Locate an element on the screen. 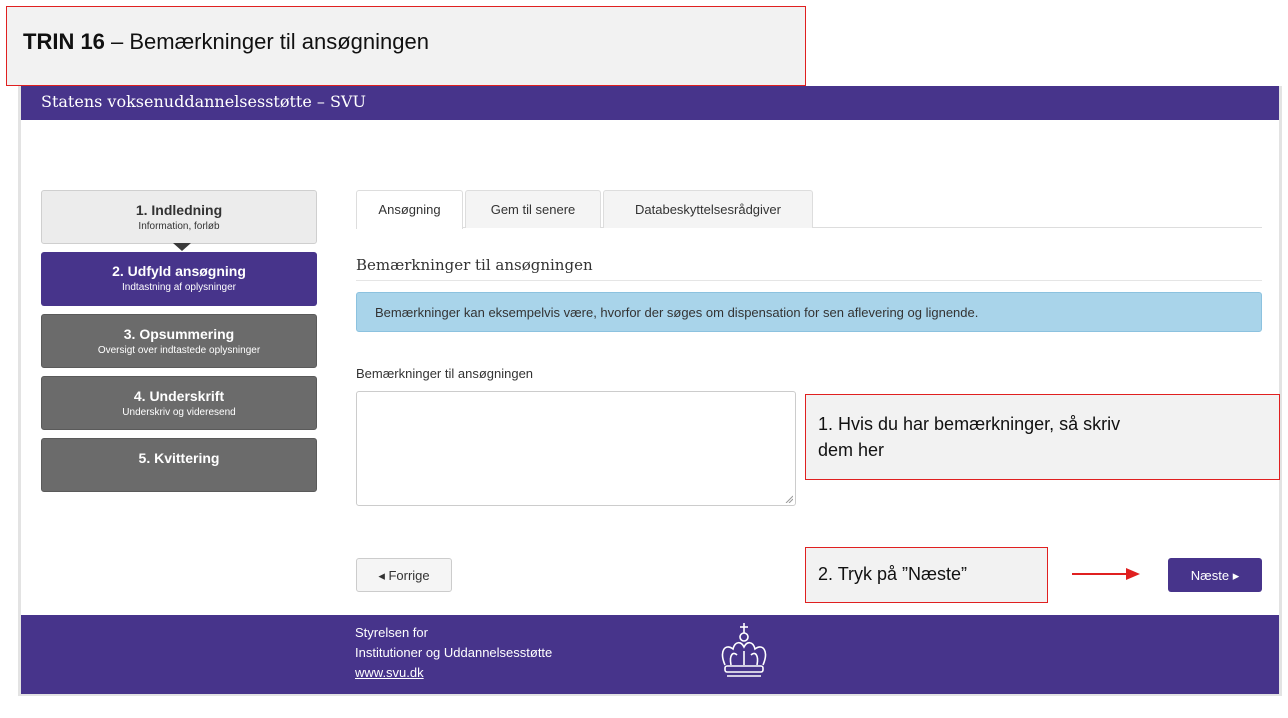 This screenshot has height=718, width=1288. callout-line: dem her is located at coordinates (851, 450).